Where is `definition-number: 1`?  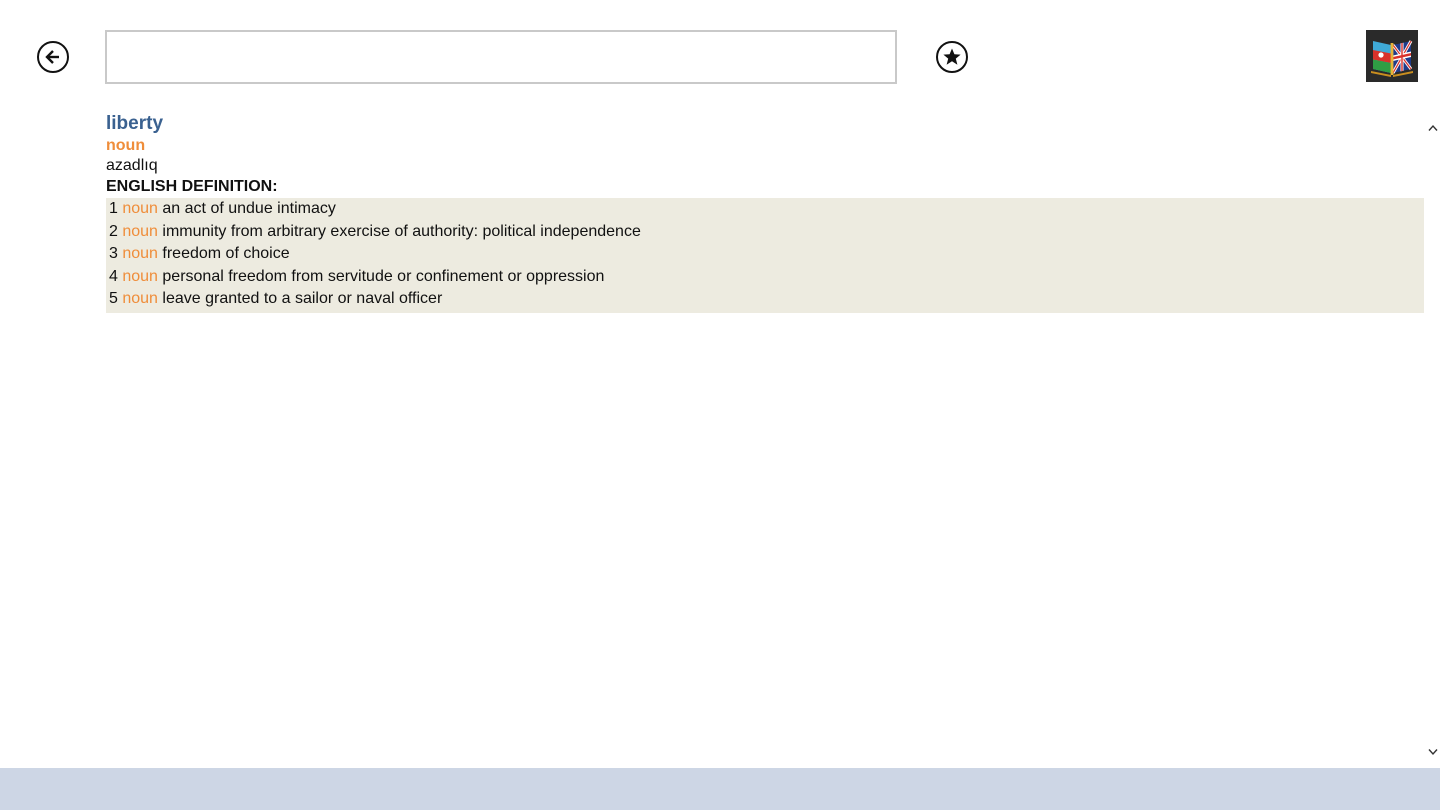 definition-number: 1 is located at coordinates (113, 208).